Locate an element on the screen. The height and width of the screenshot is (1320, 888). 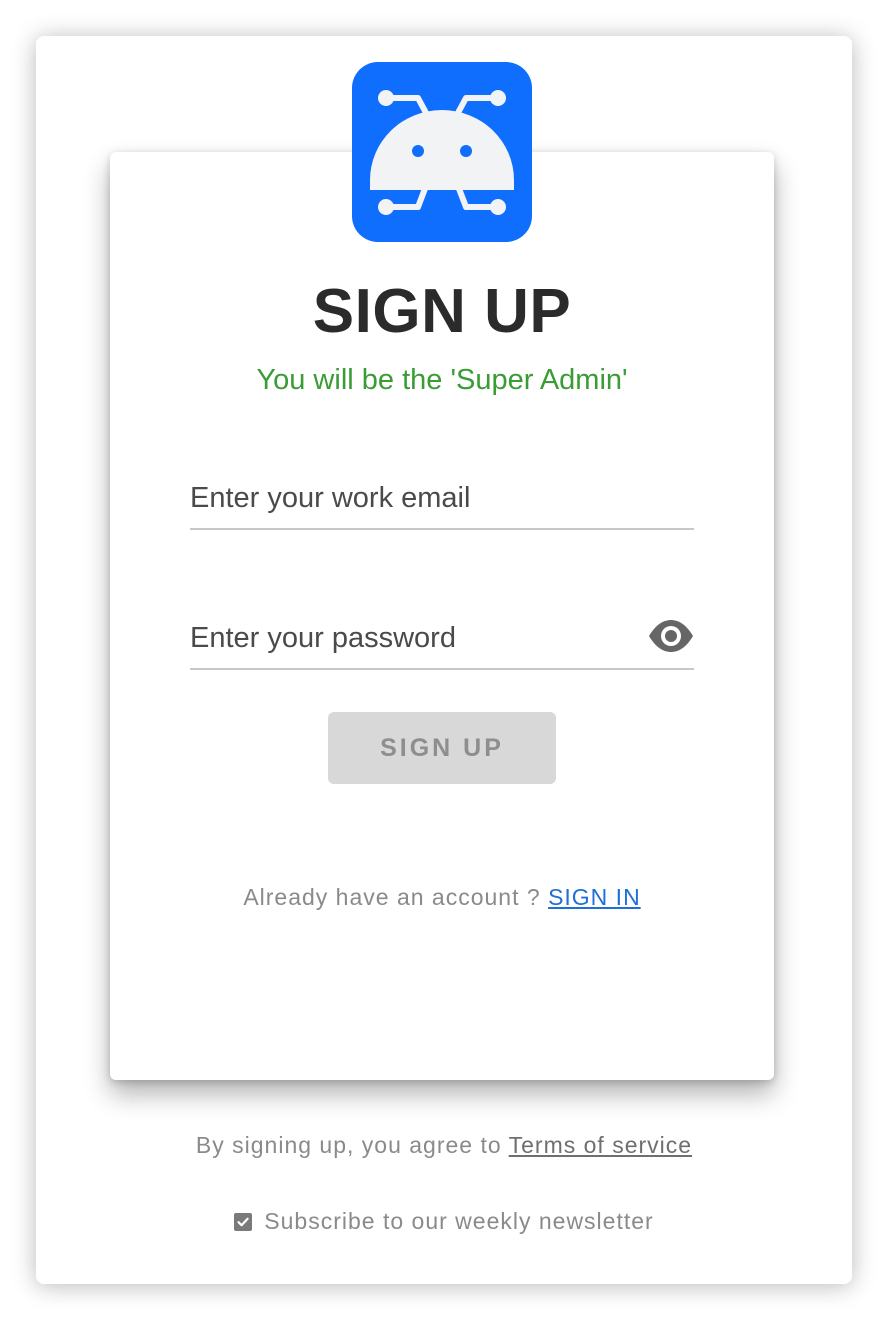
eye-icon is located at coordinates (671, 636).